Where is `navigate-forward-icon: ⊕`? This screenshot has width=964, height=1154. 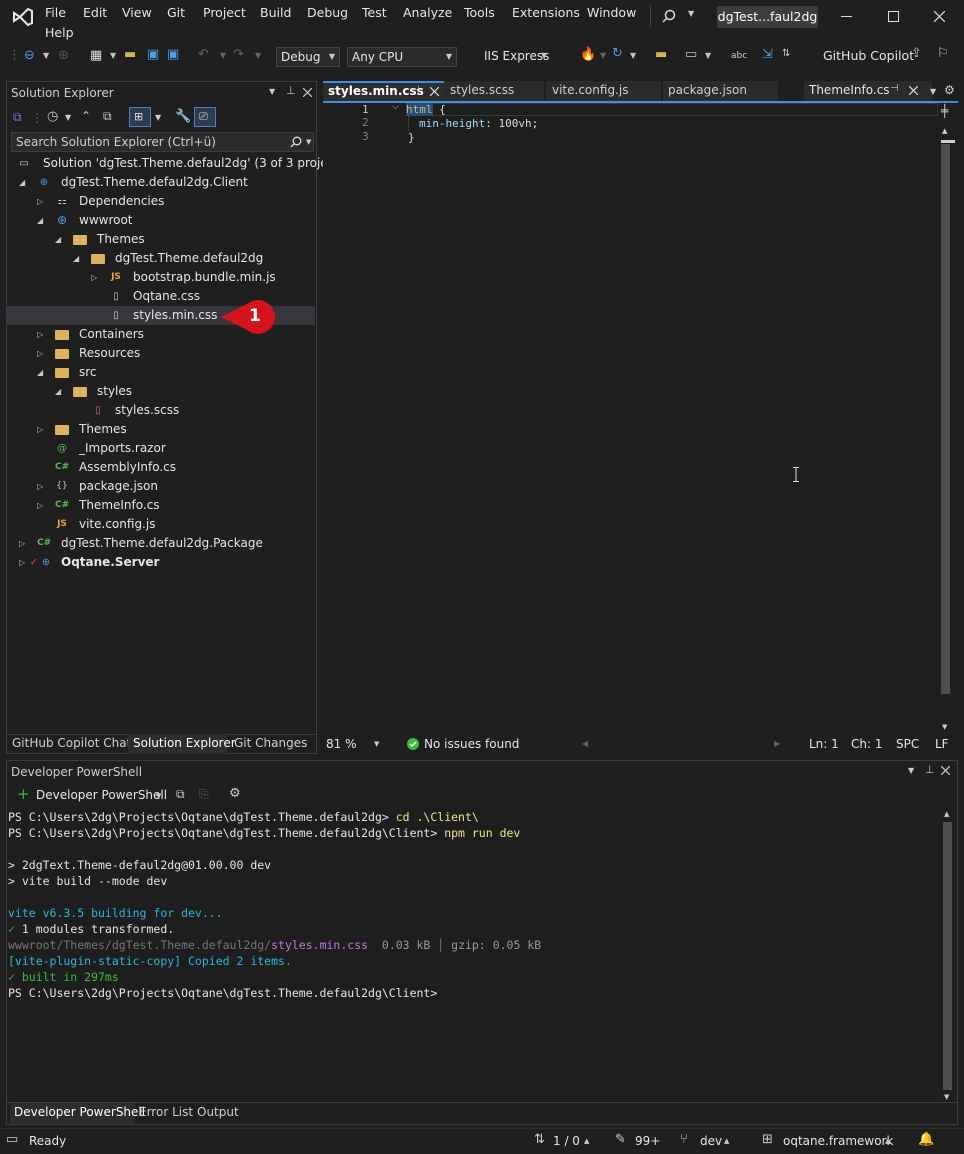
navigate-forward-icon: ⊕ is located at coordinates (63, 56).